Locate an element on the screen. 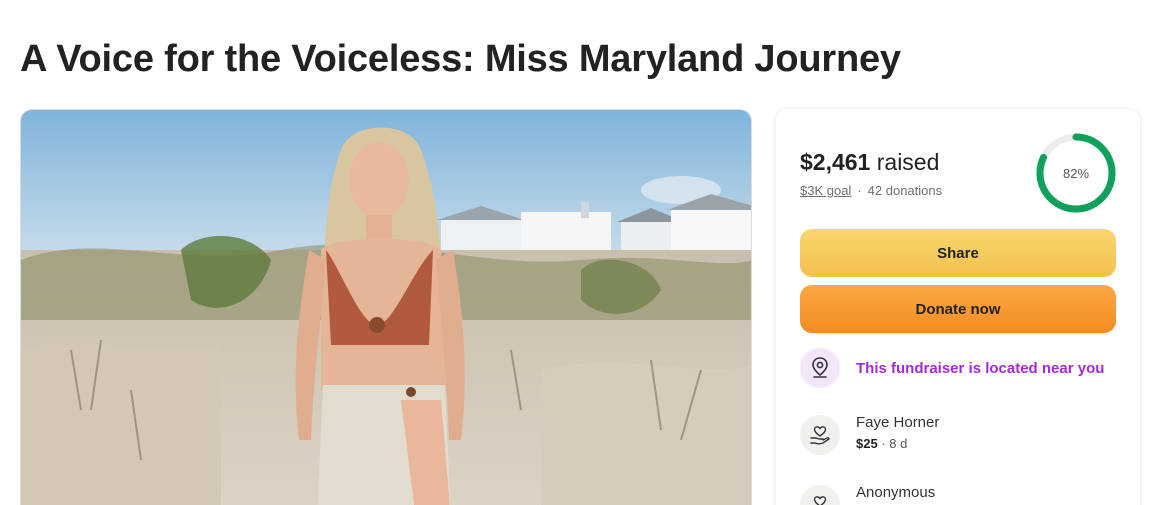 This screenshot has width=1172, height=505. donor-amount: $25 is located at coordinates (867, 443).